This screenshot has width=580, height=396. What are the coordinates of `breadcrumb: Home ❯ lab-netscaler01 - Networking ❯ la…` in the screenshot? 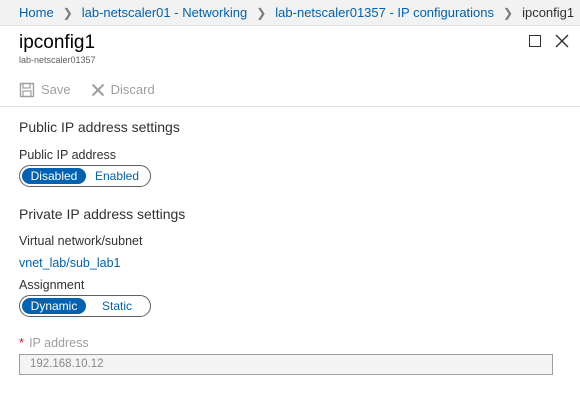 It's located at (290, 13).